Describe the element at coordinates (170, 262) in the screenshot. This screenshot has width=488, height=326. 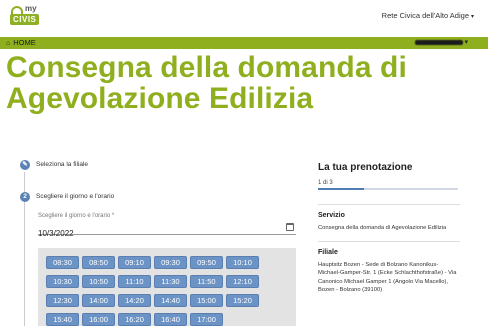
I see `time-slot-button: 09:30` at that location.